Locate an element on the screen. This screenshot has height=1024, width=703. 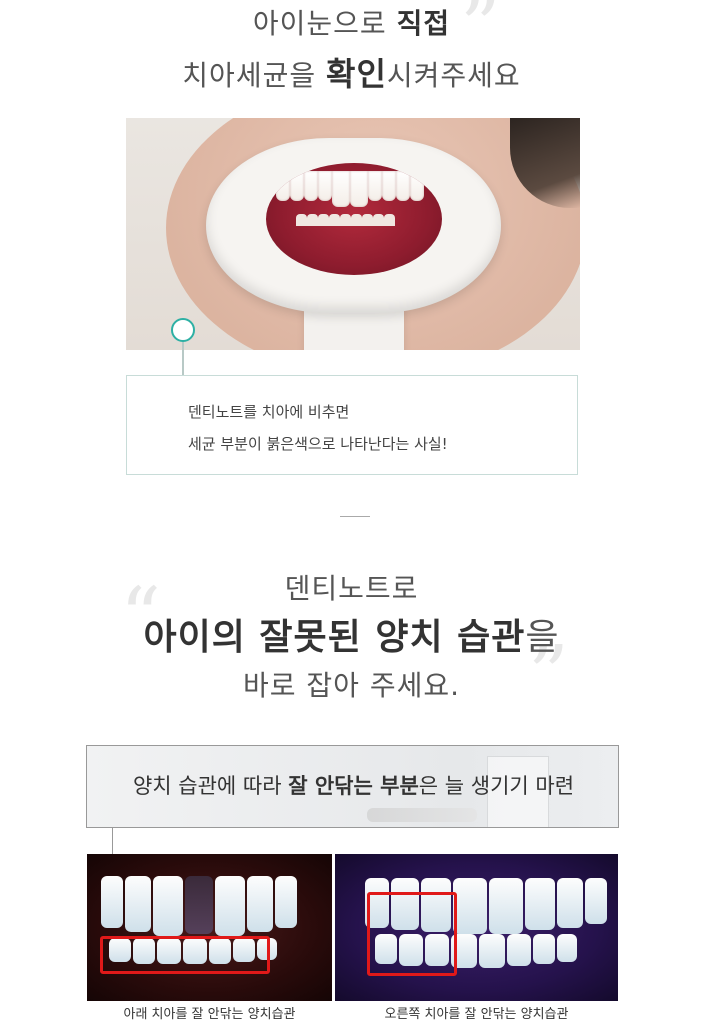
heading-line1: 아이눈으로 직접 is located at coordinates (351, 24).